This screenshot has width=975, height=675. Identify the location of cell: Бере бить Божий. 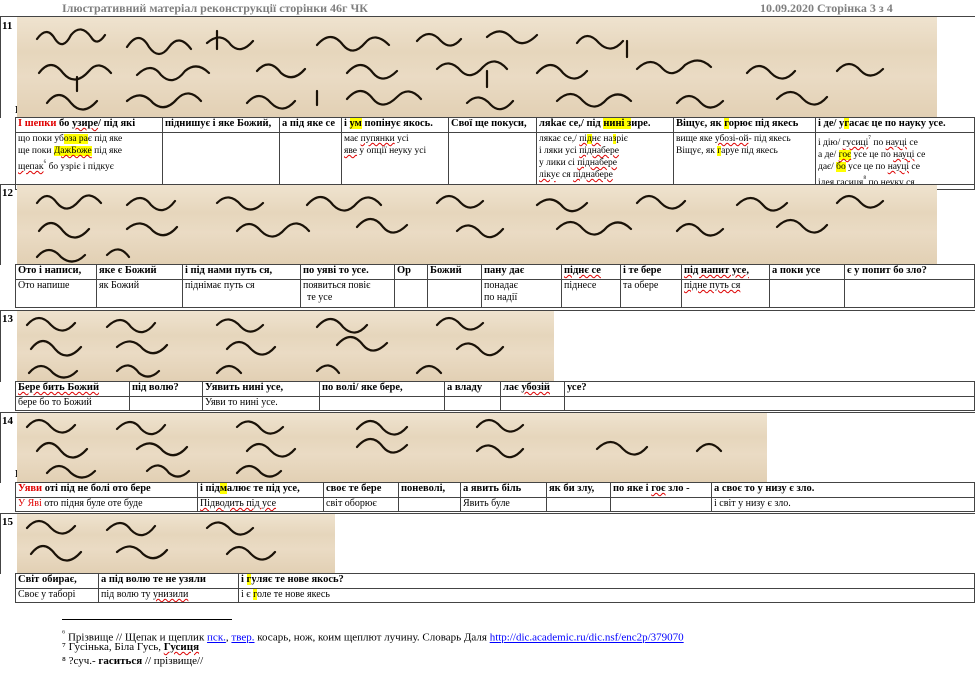
(72, 389).